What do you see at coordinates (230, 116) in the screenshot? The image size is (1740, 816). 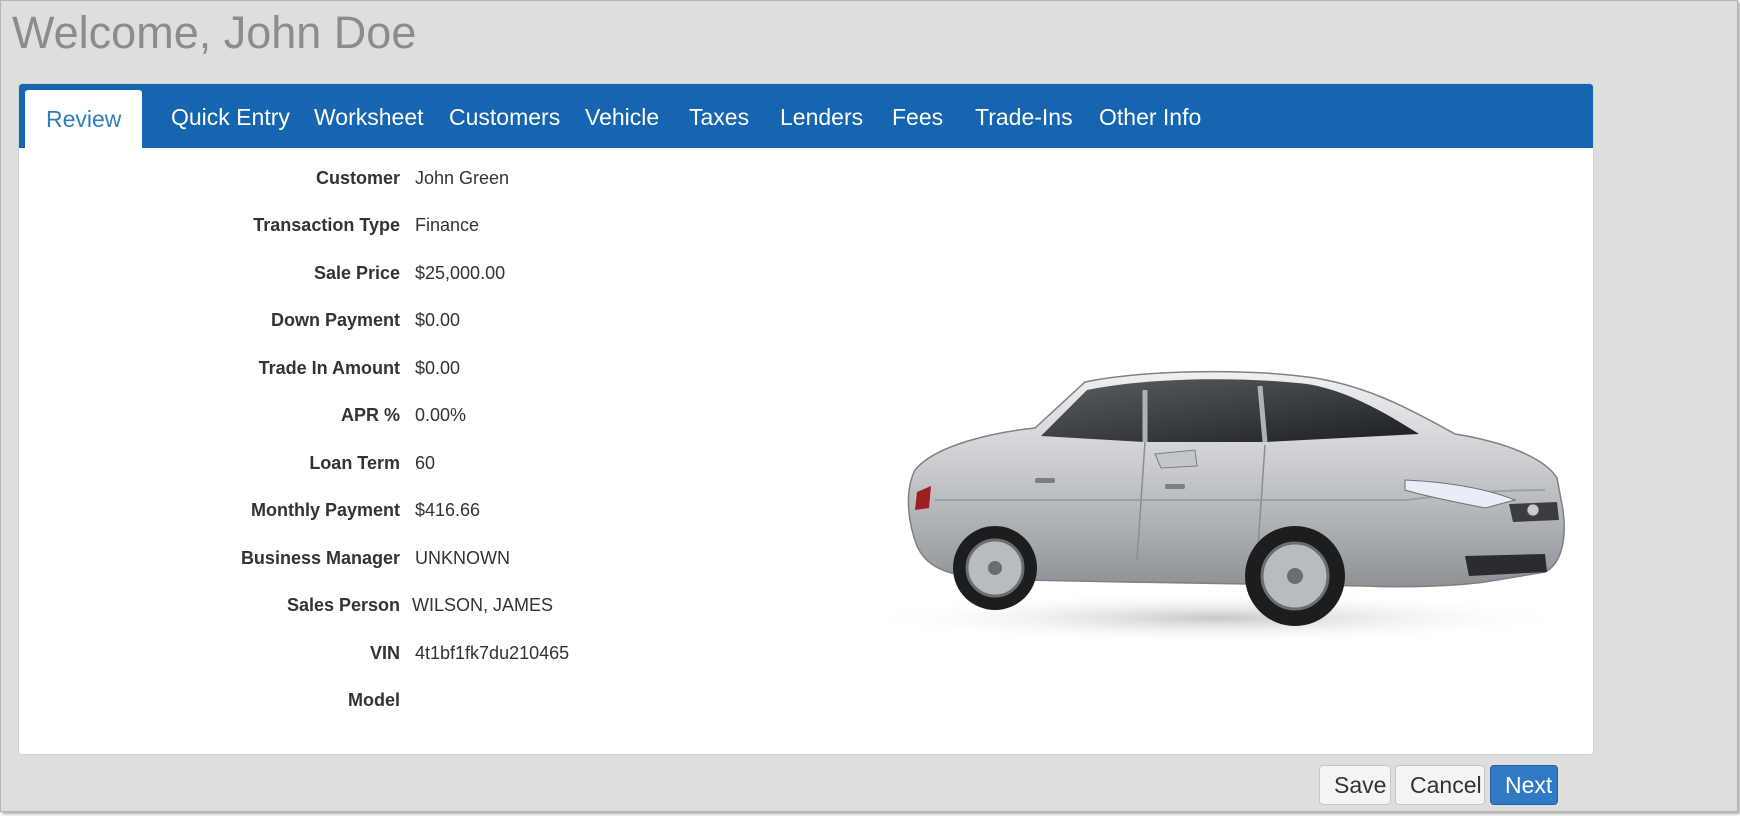 I see `tab-quick-entry: Quick Entry` at bounding box center [230, 116].